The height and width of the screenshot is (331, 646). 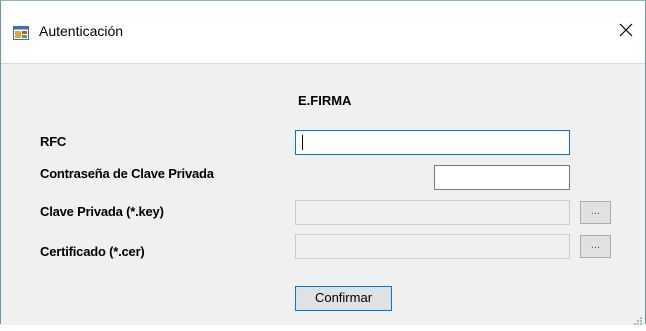 I want to click on certificate-file-label: Certificado (*.cer), so click(x=92, y=251).